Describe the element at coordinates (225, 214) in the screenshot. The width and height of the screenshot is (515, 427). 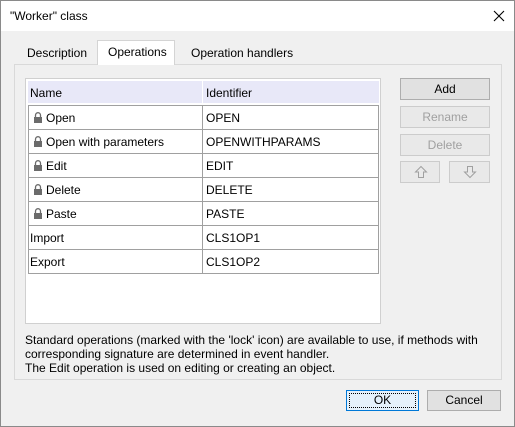
I see `operation-identifier: PASTE` at that location.